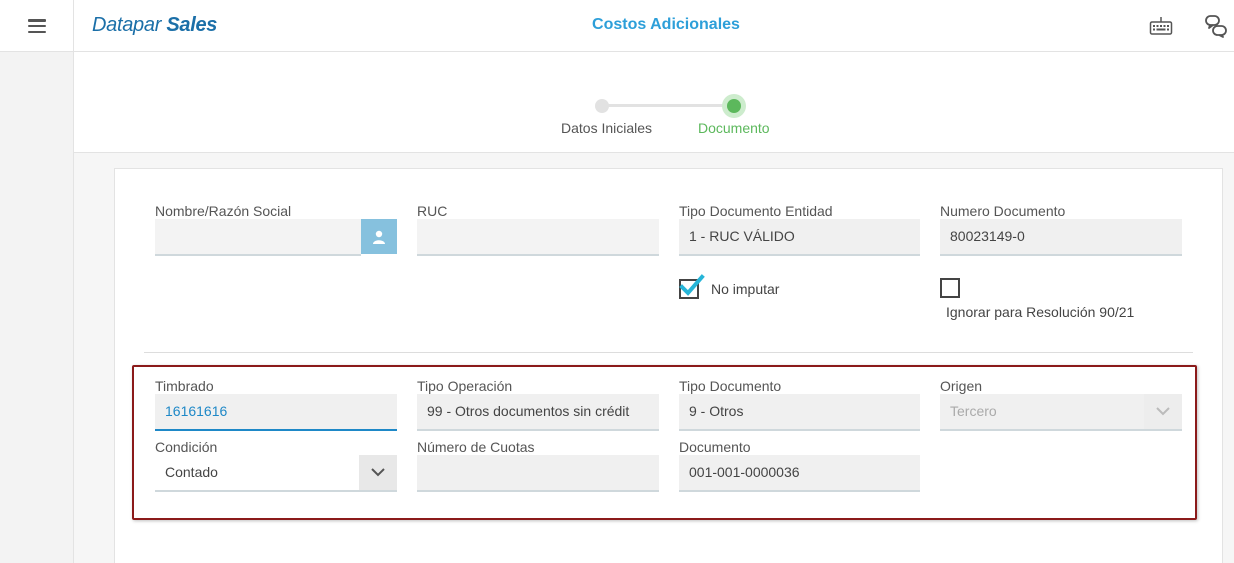 Image resolution: width=1234 pixels, height=563 pixels. I want to click on step-dot-documento, so click(734, 106).